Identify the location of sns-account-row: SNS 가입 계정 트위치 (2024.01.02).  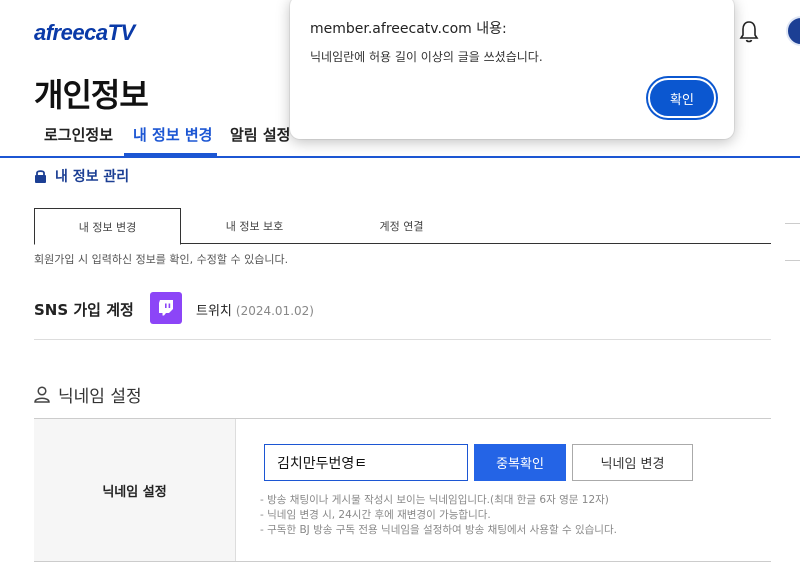
(402, 315).